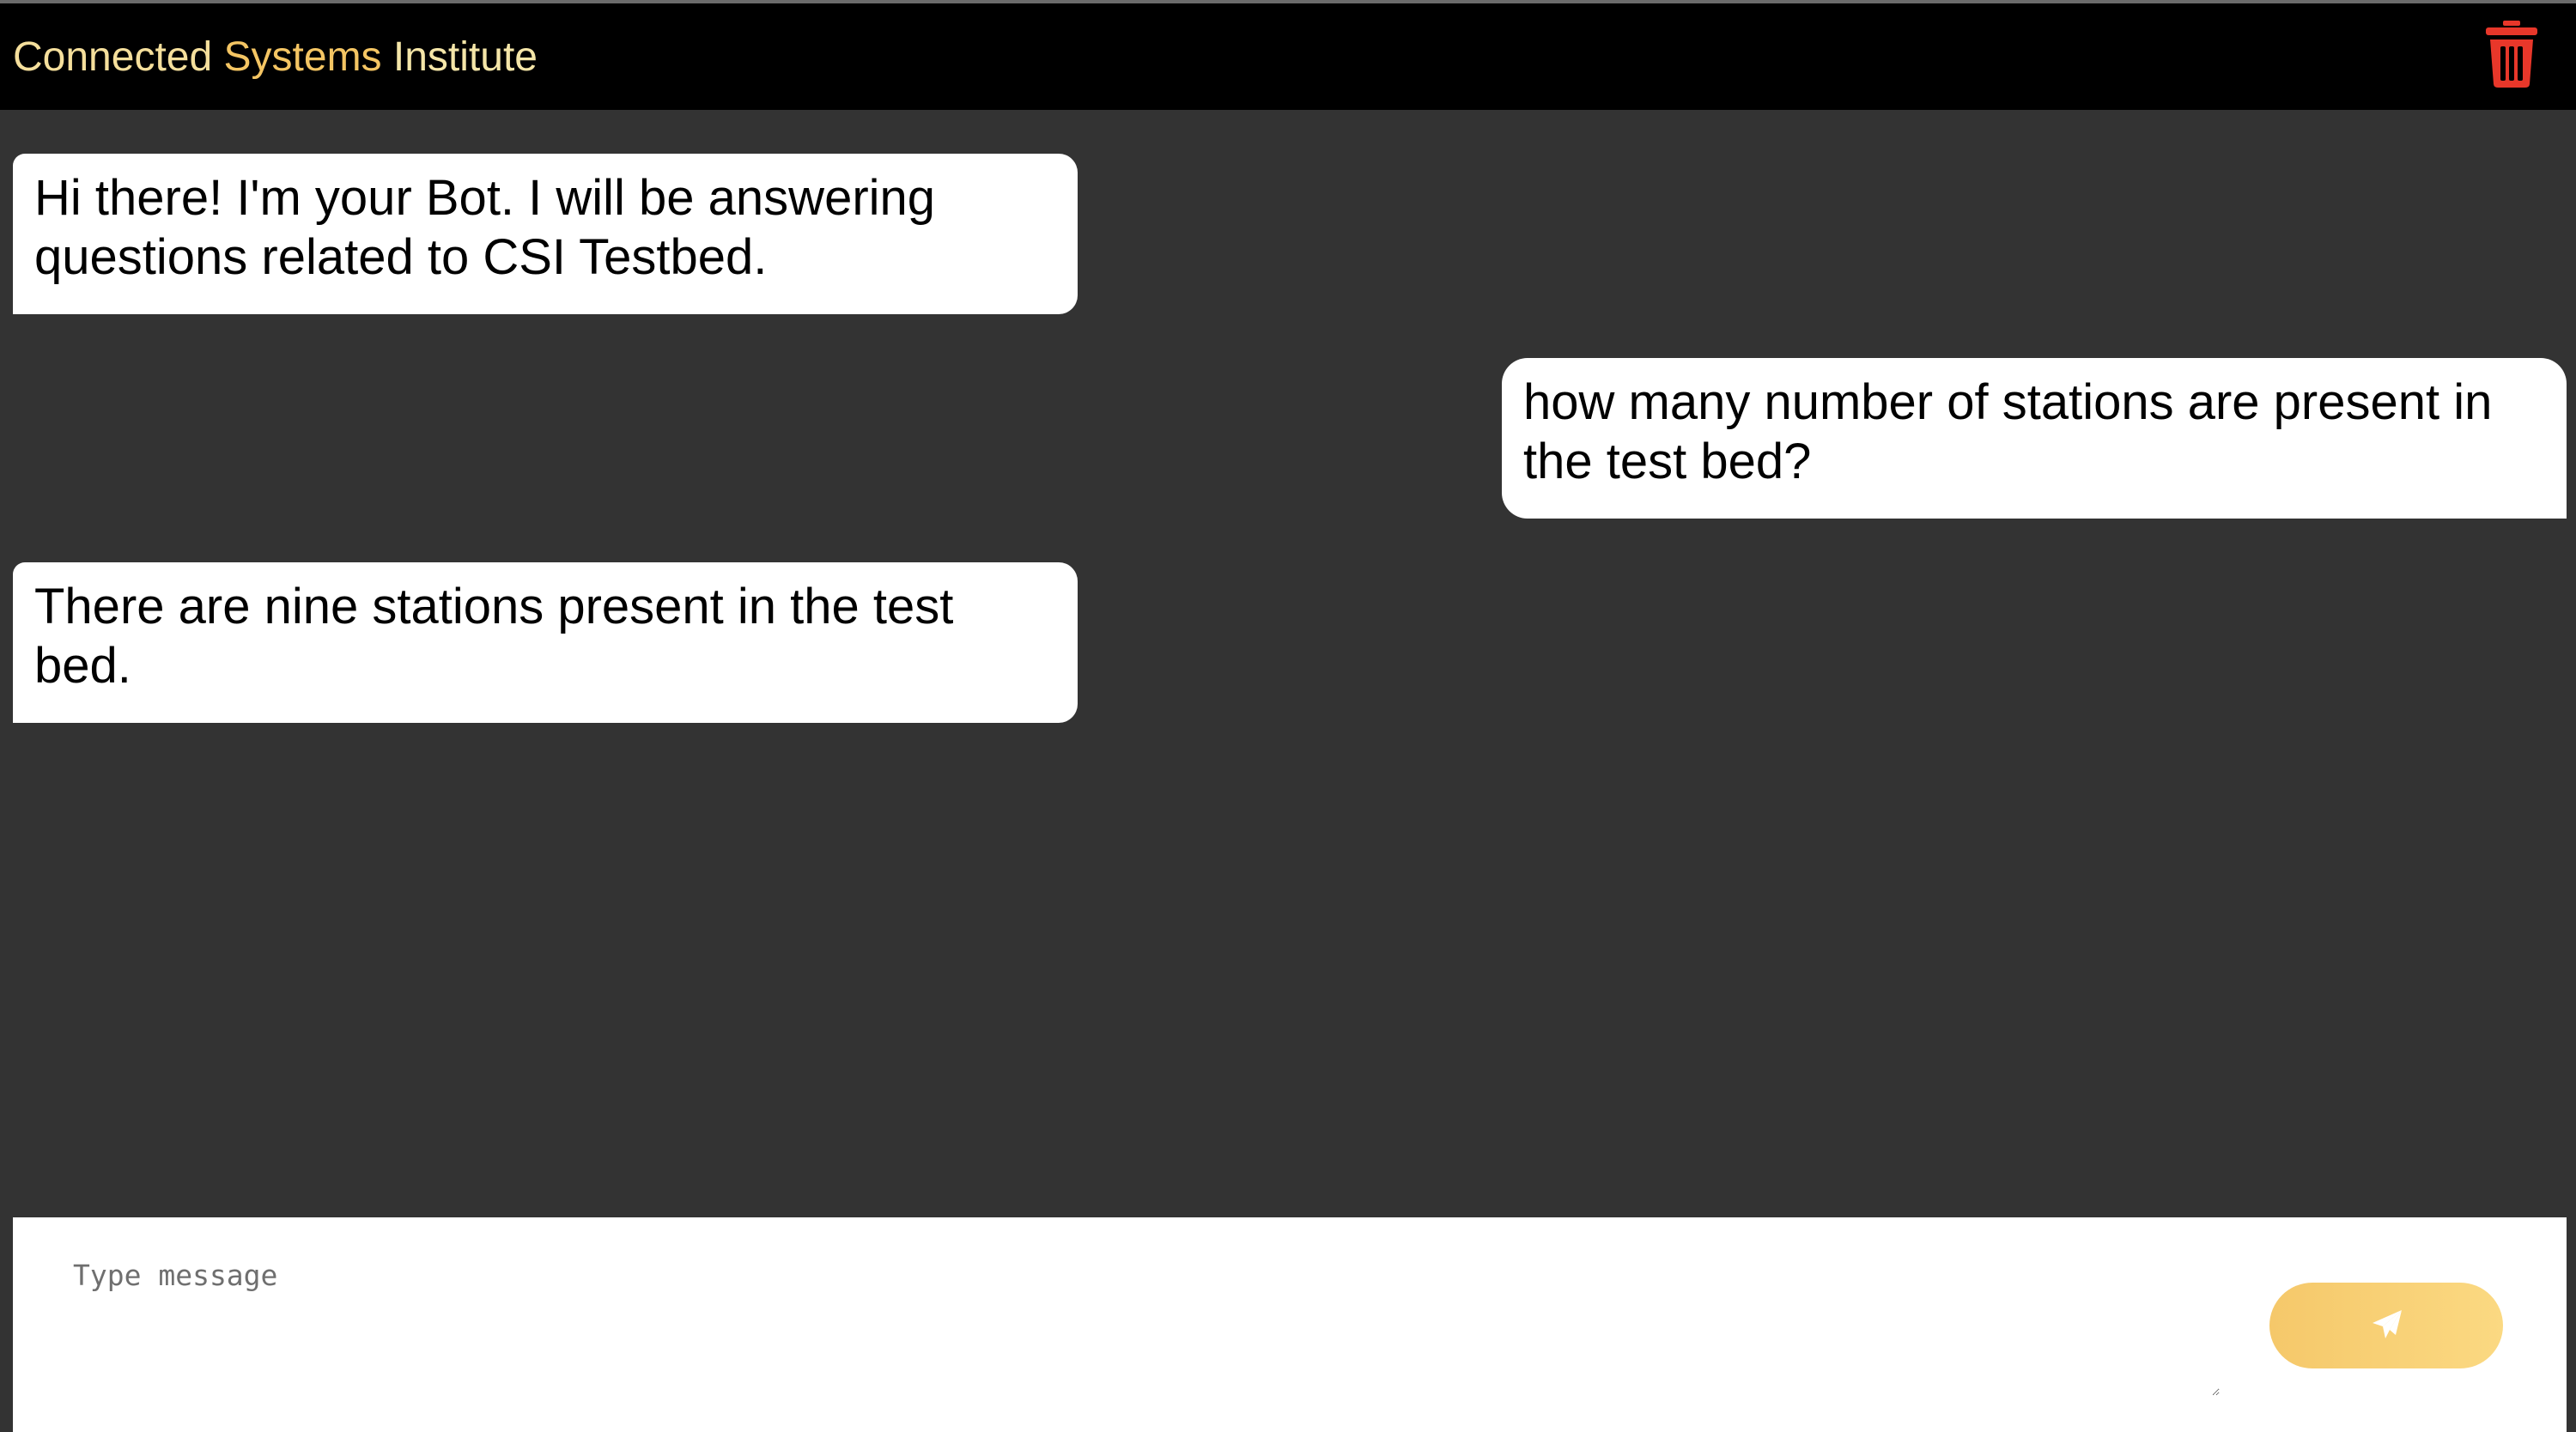  What do you see at coordinates (113, 57) in the screenshot?
I see `app-title-word-1: Connected` at bounding box center [113, 57].